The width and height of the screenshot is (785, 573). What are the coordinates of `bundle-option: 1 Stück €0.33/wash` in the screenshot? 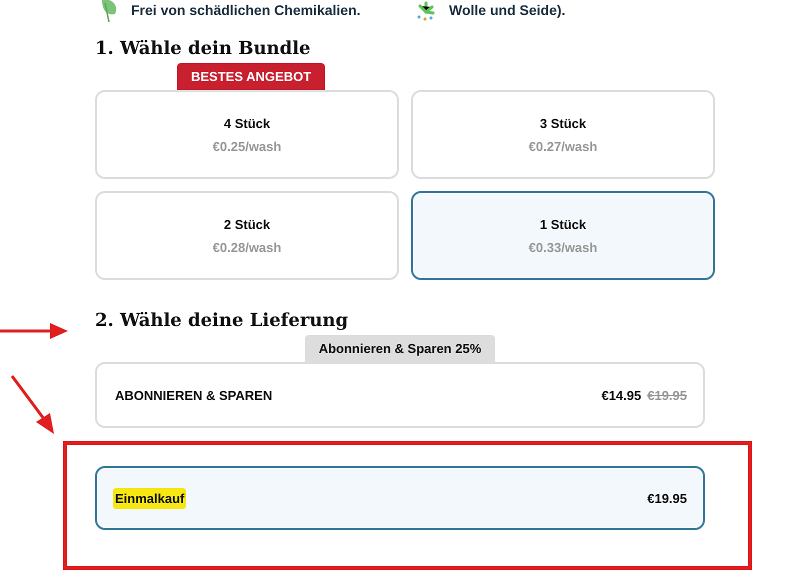 It's located at (563, 235).